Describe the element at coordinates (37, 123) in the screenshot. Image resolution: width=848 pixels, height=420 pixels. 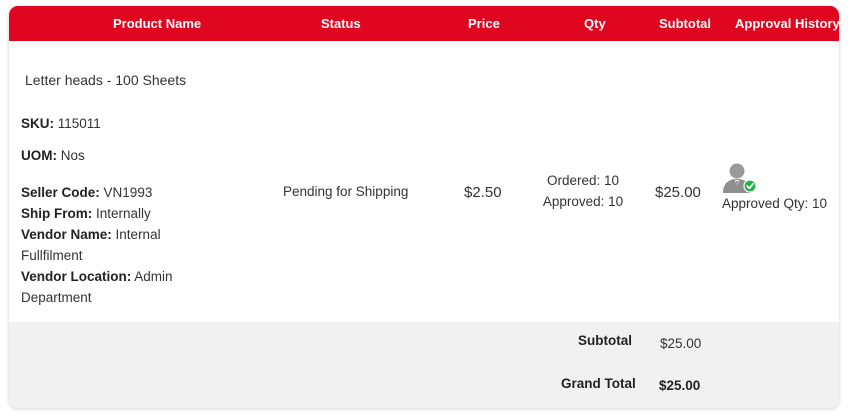
I see `sku-label: SKU:` at that location.